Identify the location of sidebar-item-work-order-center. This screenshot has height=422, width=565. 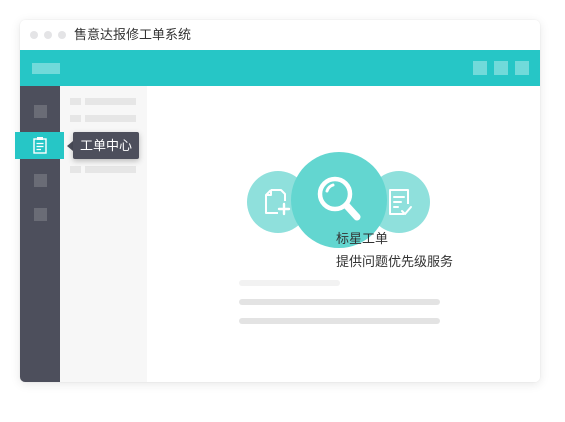
(39, 145).